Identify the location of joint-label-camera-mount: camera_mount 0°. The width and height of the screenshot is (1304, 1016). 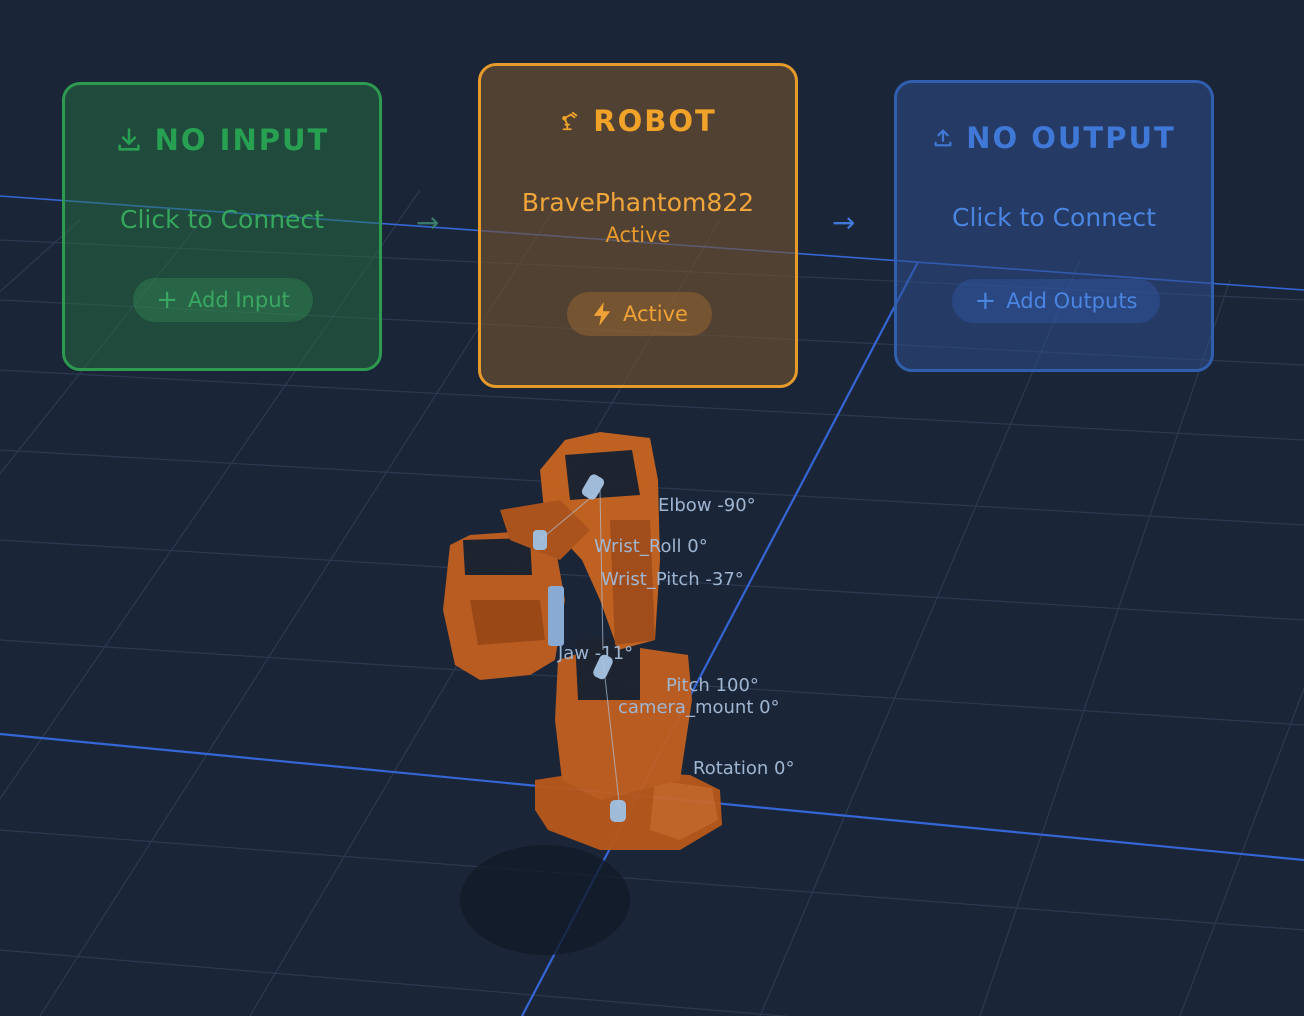
(699, 707).